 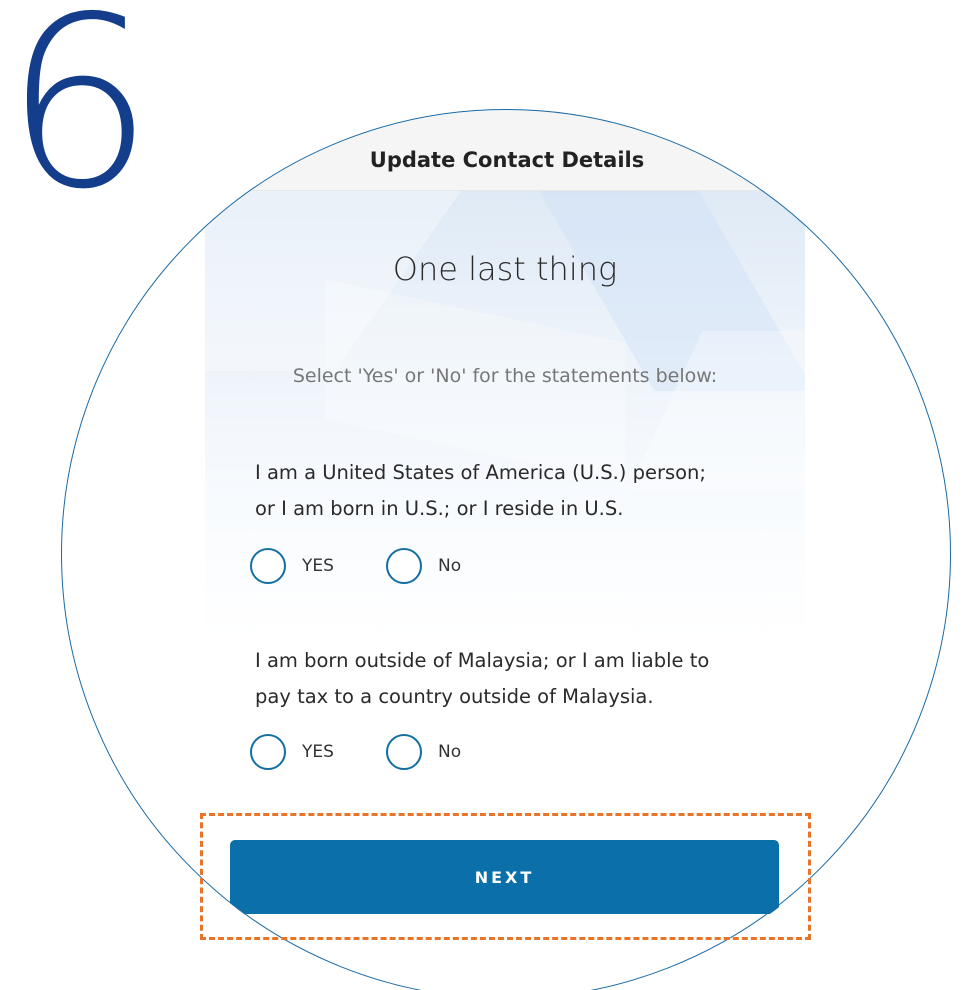 I want to click on radio-group-us-person: YES No, so click(x=355, y=566).